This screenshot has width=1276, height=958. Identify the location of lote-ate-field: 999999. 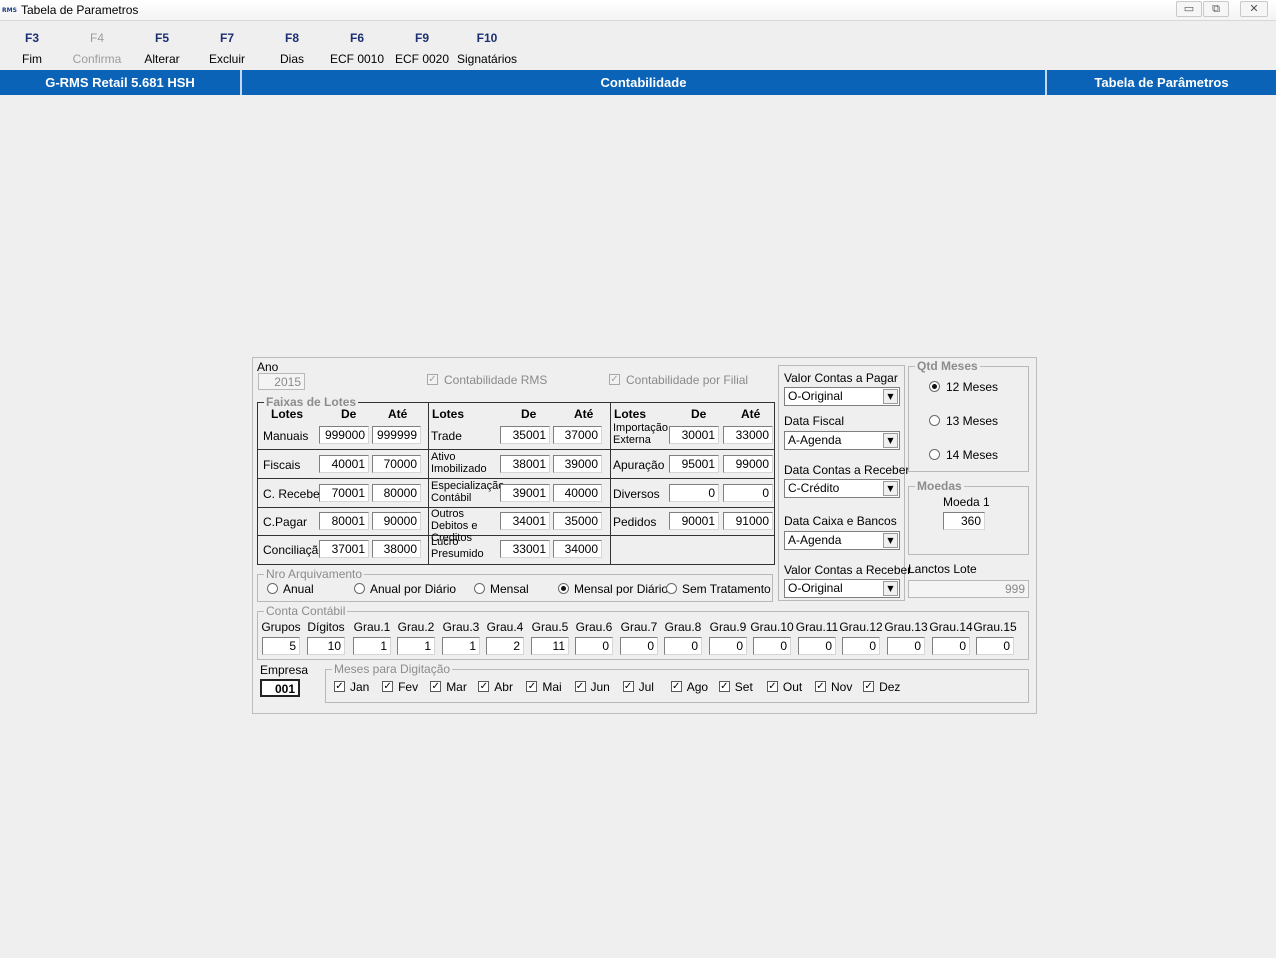
(396, 435).